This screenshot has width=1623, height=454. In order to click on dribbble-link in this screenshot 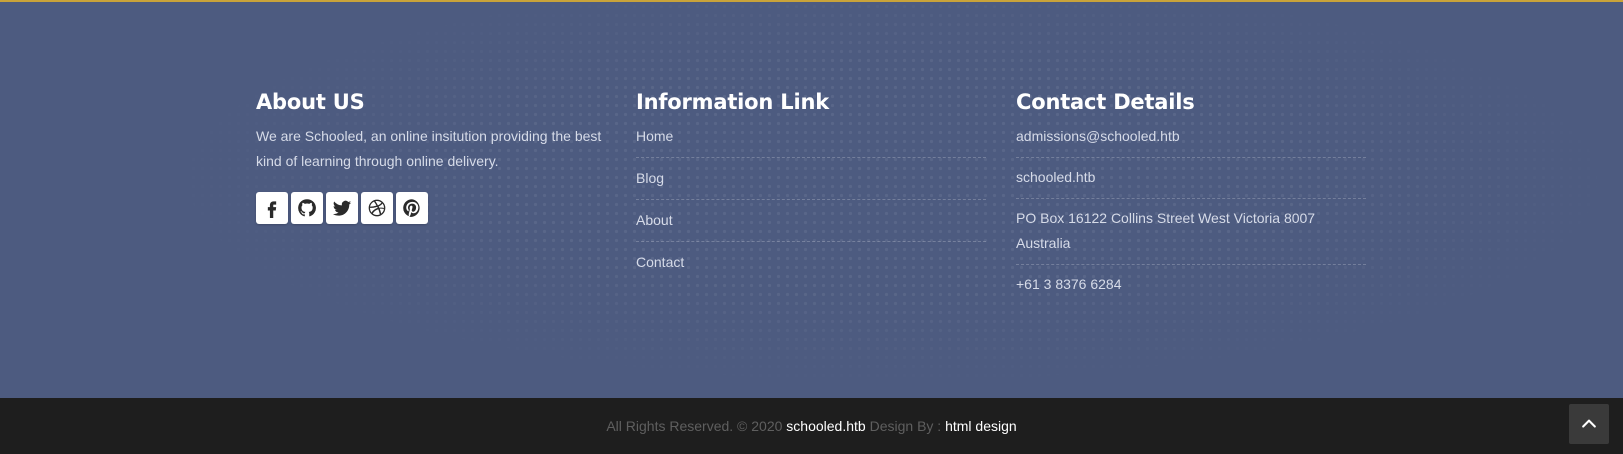, I will do `click(377, 208)`.